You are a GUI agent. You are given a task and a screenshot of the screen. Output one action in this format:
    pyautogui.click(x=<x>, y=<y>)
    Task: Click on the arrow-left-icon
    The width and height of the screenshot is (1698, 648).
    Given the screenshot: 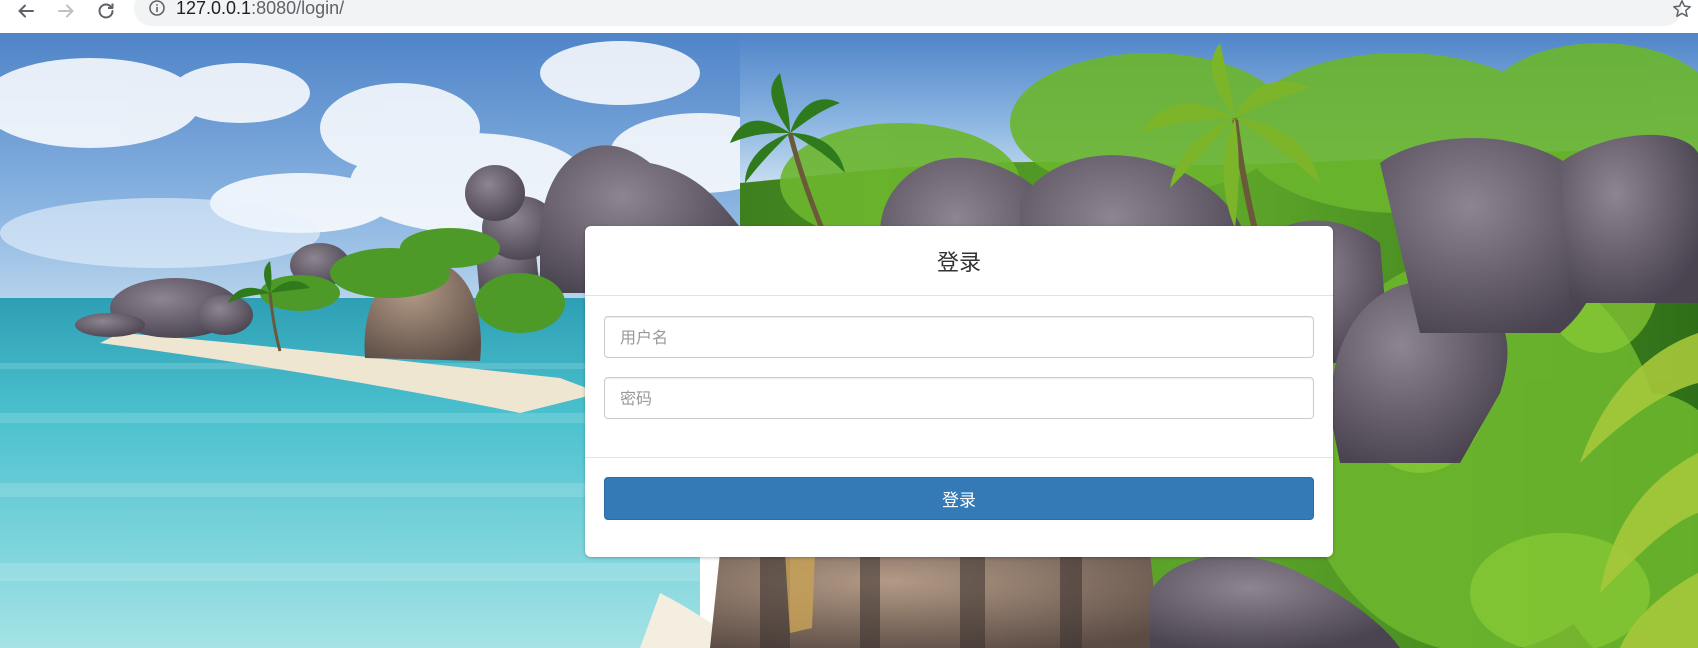 What is the action you would take?
    pyautogui.click(x=26, y=11)
    